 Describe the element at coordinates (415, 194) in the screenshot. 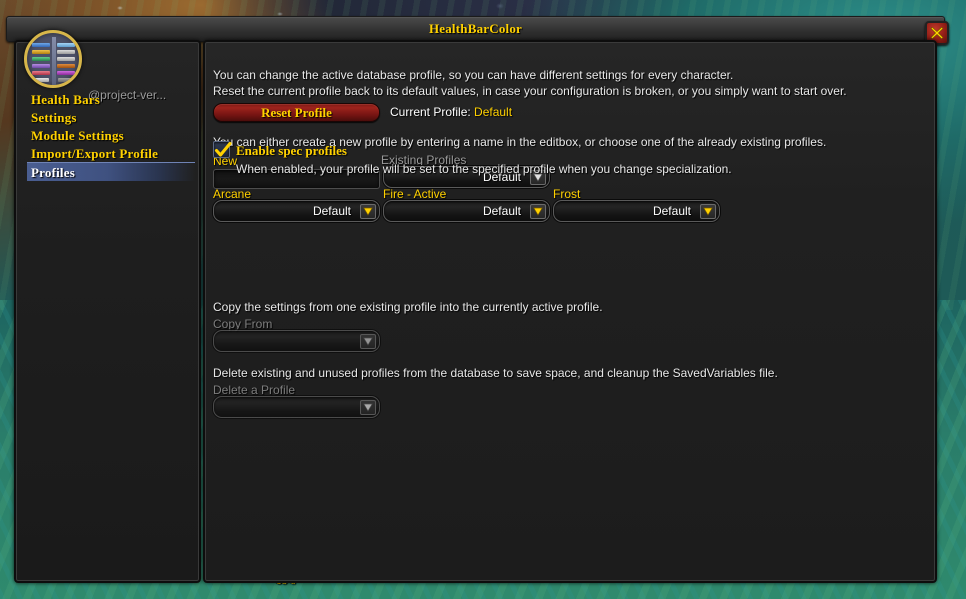

I see `spec-label-fire: Fire - Active` at that location.